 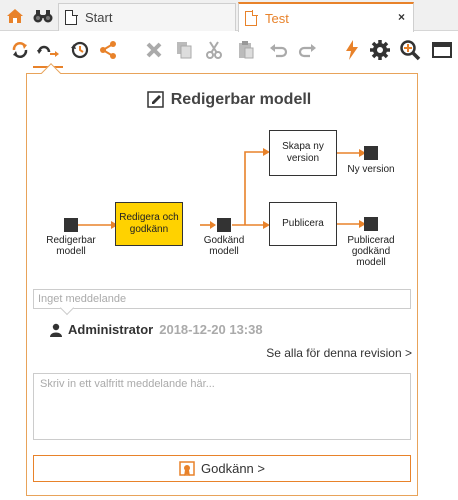 What do you see at coordinates (303, 153) in the screenshot?
I see `box-create-version: Skapa ny version` at bounding box center [303, 153].